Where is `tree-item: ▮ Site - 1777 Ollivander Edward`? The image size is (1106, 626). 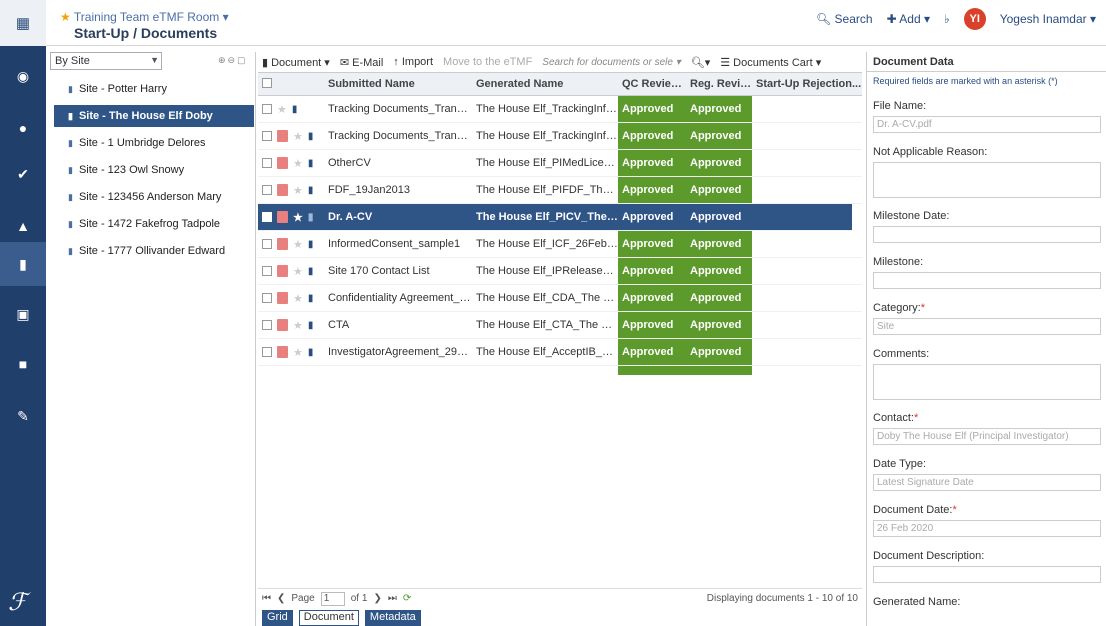
tree-item: ▮ Site - 1777 Ollivander Edward is located at coordinates (154, 251).